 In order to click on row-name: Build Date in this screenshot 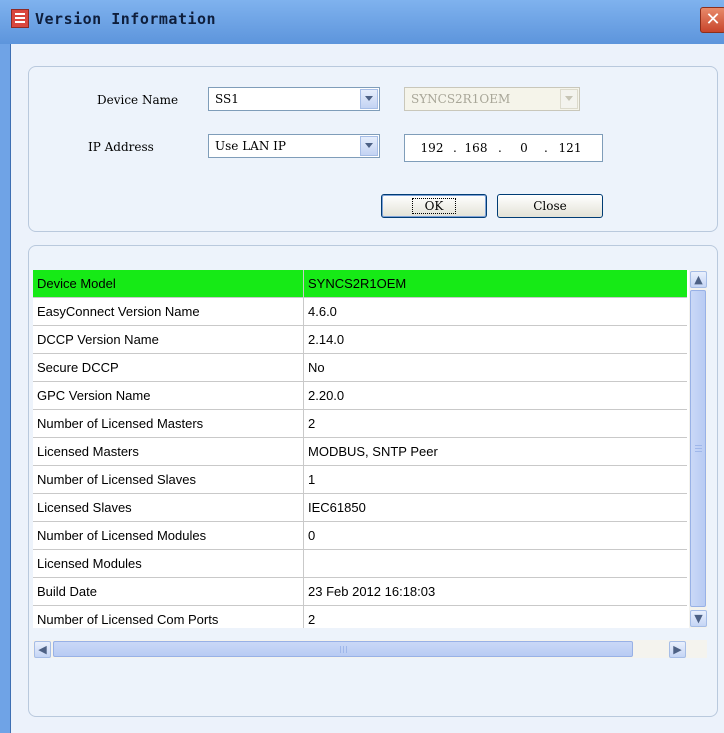, I will do `click(67, 591)`.